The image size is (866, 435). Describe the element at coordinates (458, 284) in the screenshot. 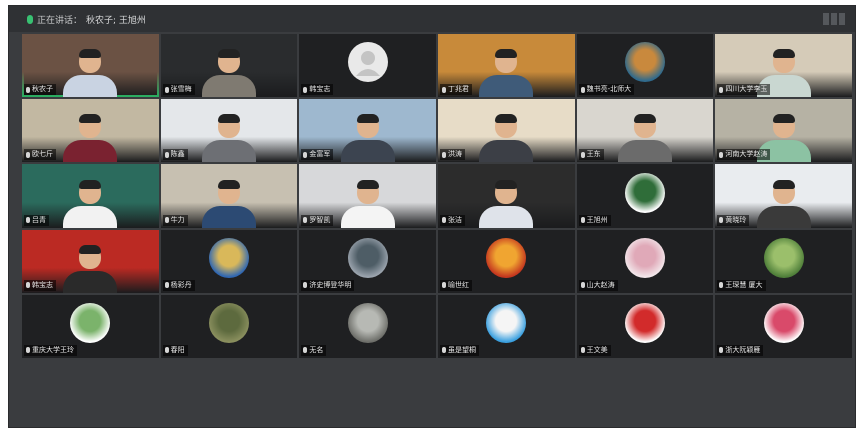

I see `participant-name: 喻世红` at that location.